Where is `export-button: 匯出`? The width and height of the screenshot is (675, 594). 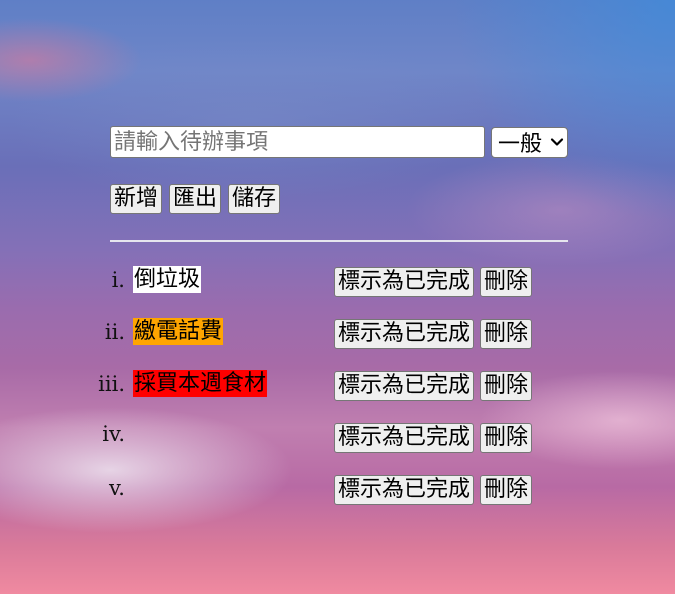 export-button: 匯出 is located at coordinates (195, 199).